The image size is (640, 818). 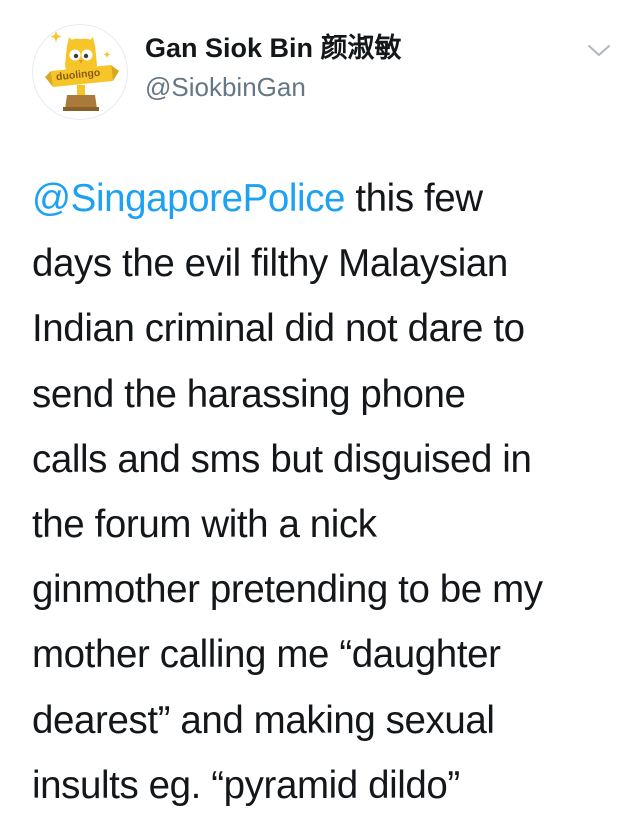 I want to click on tweet-header: duolingo Gan Siok Bin 颜淑敏 @SiokbinGan, so click(x=327, y=74).